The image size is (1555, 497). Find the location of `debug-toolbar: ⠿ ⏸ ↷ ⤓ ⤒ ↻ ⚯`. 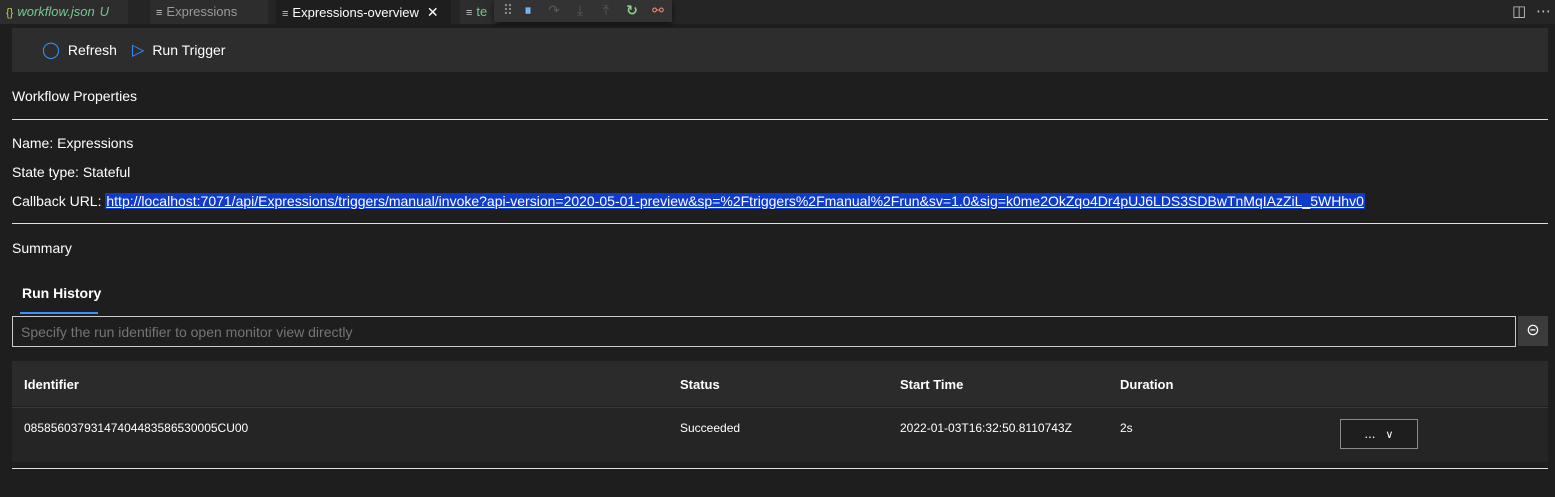

debug-toolbar: ⠿ ⏸ ↷ ⤓ ⤒ ↻ ⚯ is located at coordinates (583, 11).